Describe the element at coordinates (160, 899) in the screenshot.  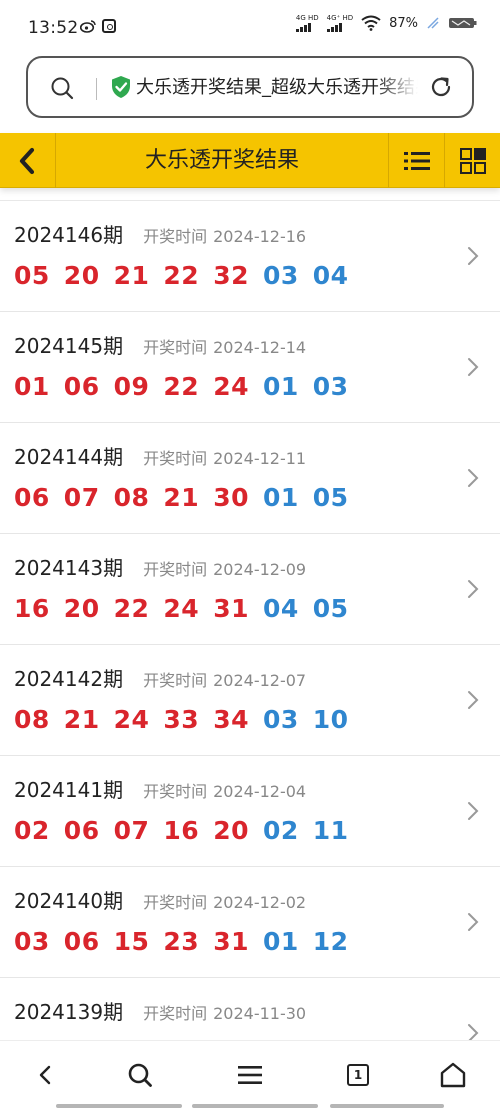
I see `issue-line: 2024140期 开奖时间 2024-12-02` at that location.